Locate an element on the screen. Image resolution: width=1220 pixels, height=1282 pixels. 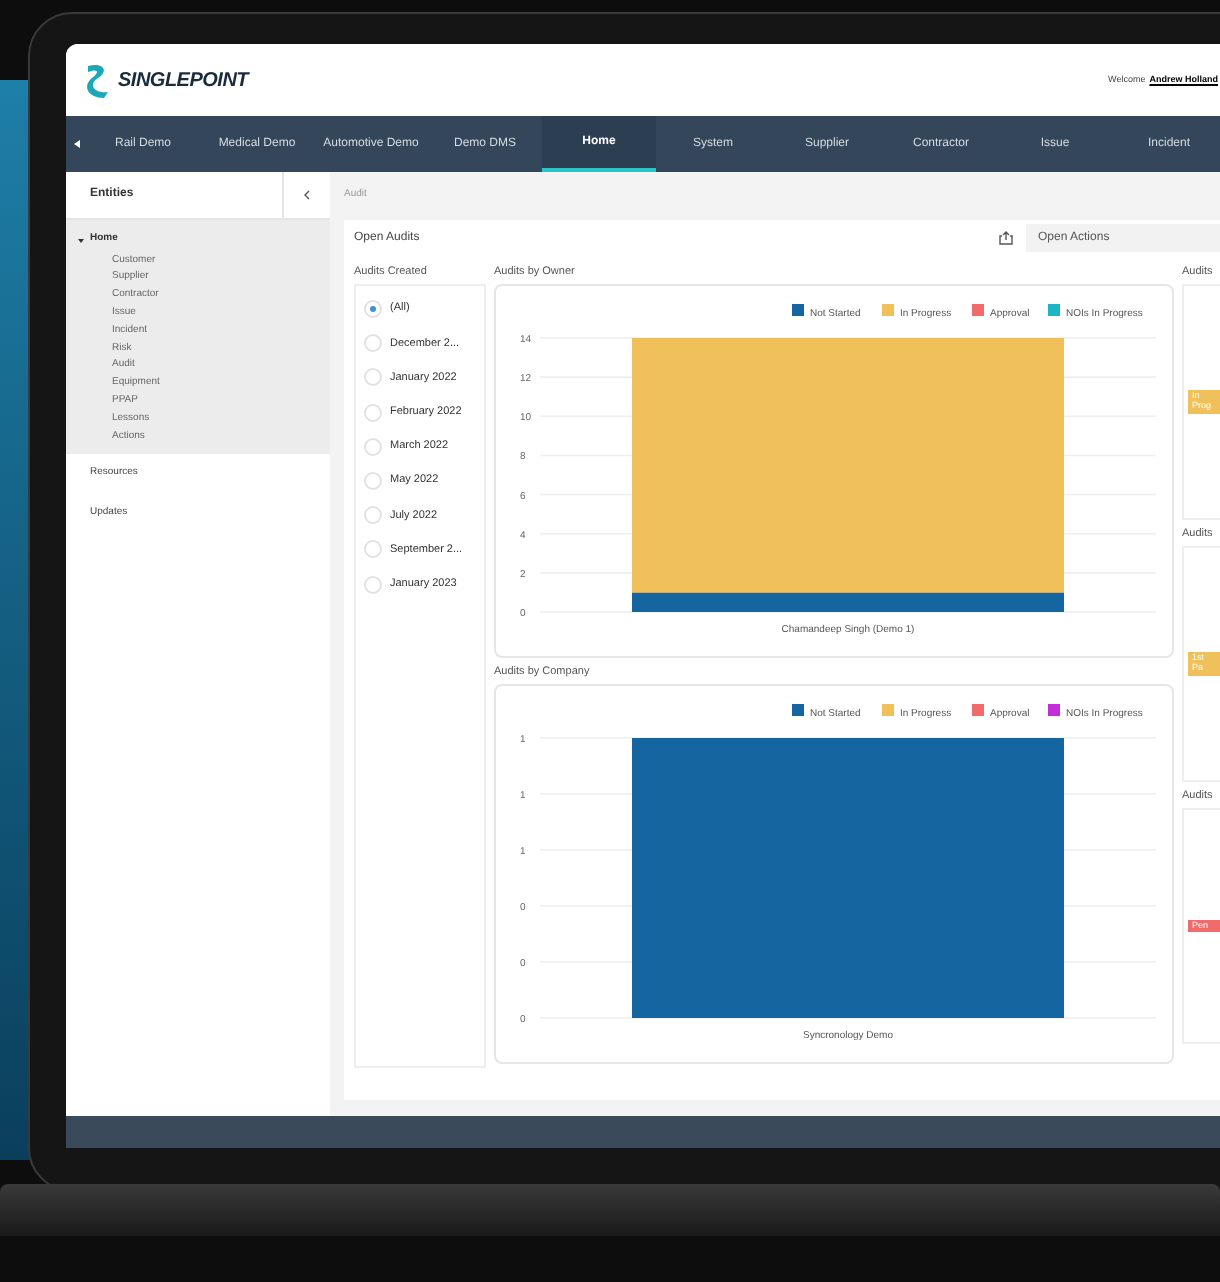
chevron-left-icon is located at coordinates (307, 195).